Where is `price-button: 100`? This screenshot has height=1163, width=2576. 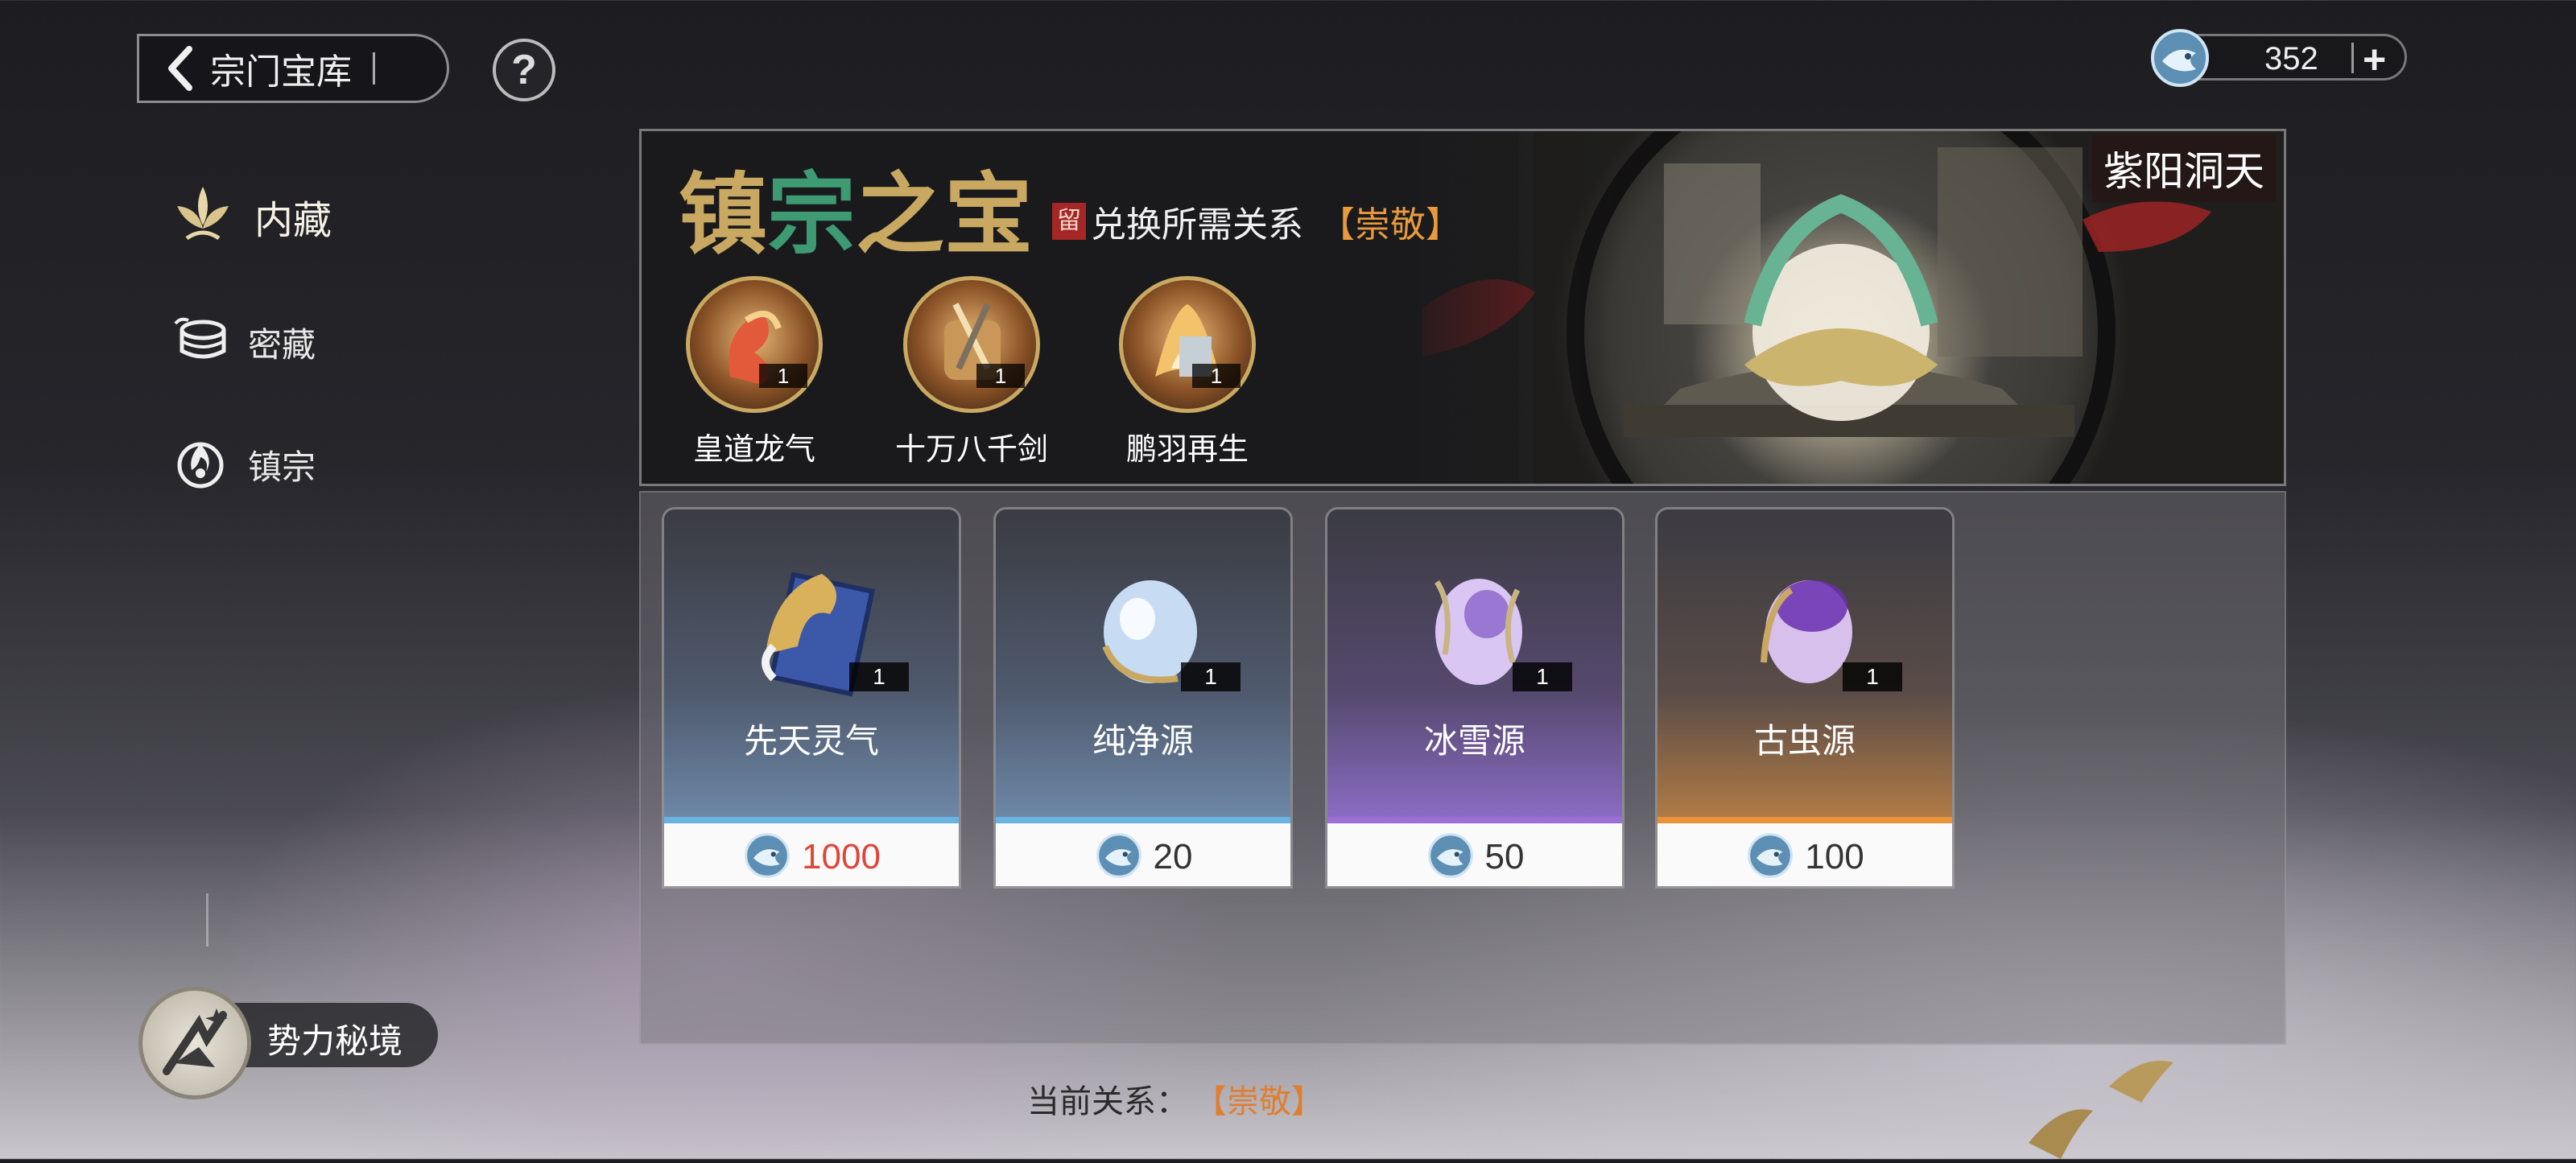 price-button: 100 is located at coordinates (1804, 854).